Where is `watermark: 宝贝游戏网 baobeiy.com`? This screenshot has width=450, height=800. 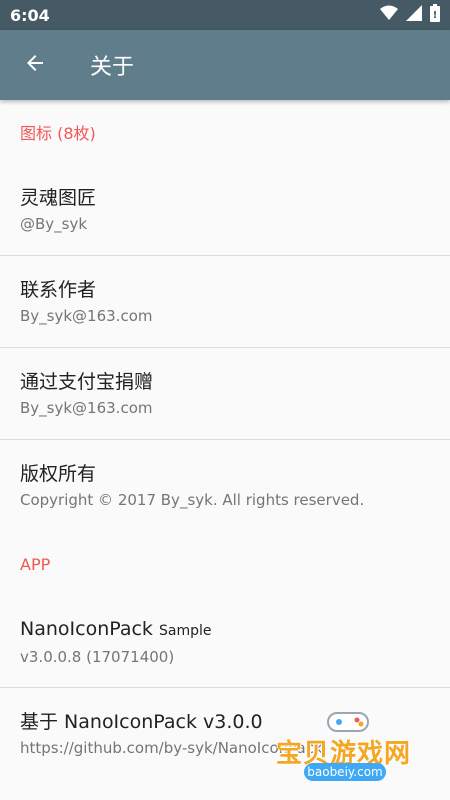
watermark: 宝贝游戏网 baobeiy.com is located at coordinates (350, 750).